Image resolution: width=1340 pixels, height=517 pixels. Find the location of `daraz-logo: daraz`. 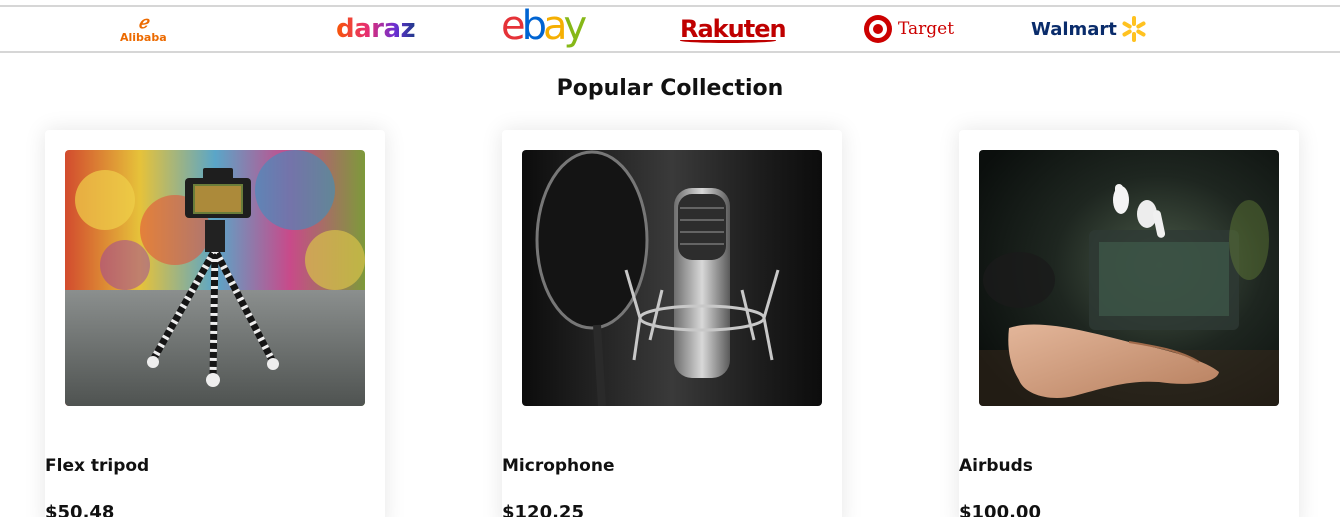

daraz-logo: daraz is located at coordinates (376, 29).